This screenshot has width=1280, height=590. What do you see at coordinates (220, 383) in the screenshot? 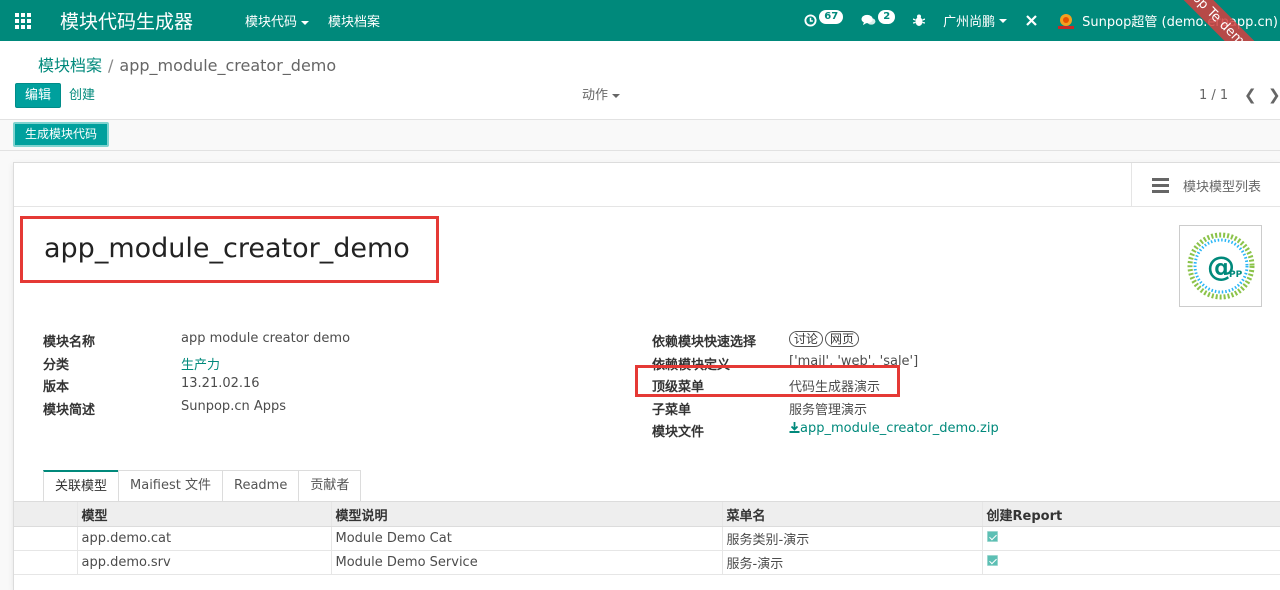
I see `field-value-version: 13.21.02.16` at bounding box center [220, 383].